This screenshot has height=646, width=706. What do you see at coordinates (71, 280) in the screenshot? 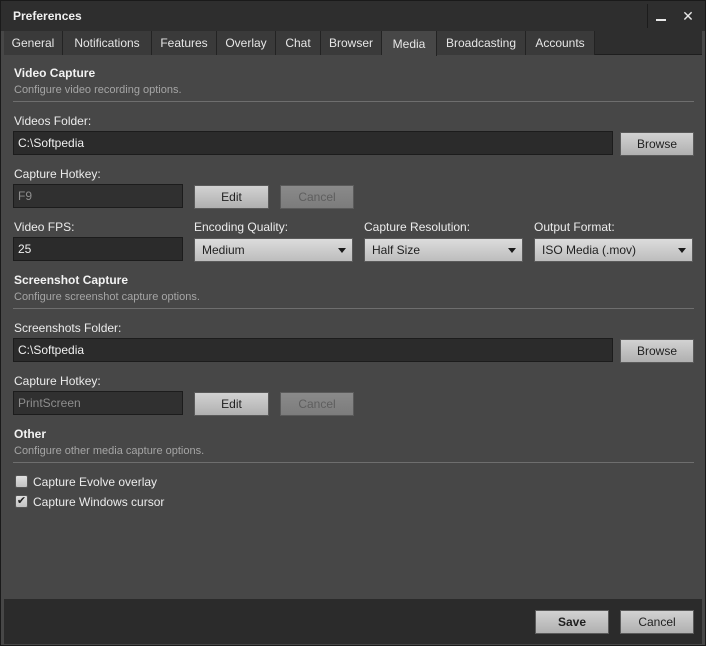
I see `screenshot-capture-heading: Screenshot Capture` at bounding box center [71, 280].